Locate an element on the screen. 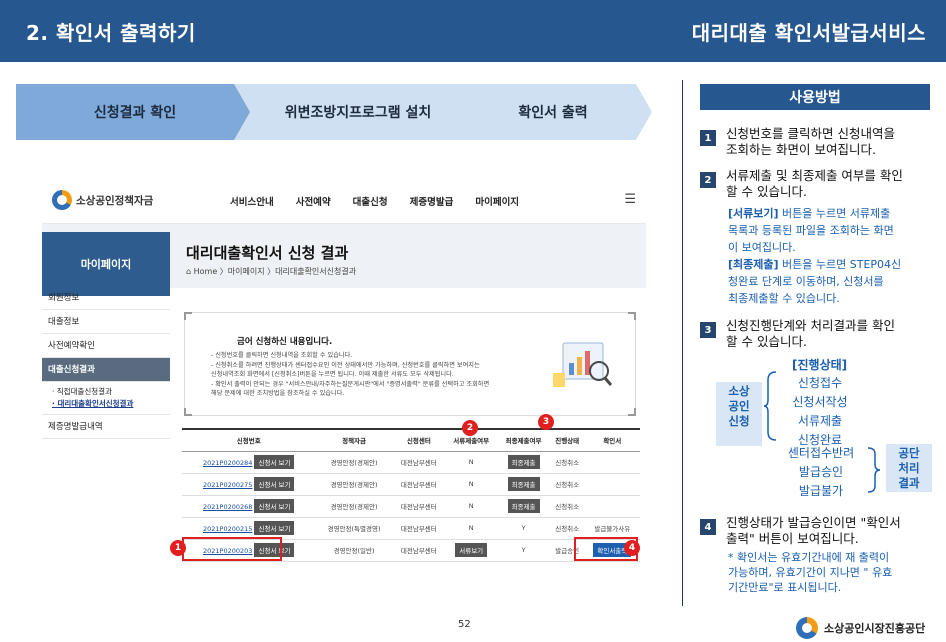  flow-applicant-states: 신청접수 신청서작성 서류제출 신청완료 is located at coordinates (820, 411).